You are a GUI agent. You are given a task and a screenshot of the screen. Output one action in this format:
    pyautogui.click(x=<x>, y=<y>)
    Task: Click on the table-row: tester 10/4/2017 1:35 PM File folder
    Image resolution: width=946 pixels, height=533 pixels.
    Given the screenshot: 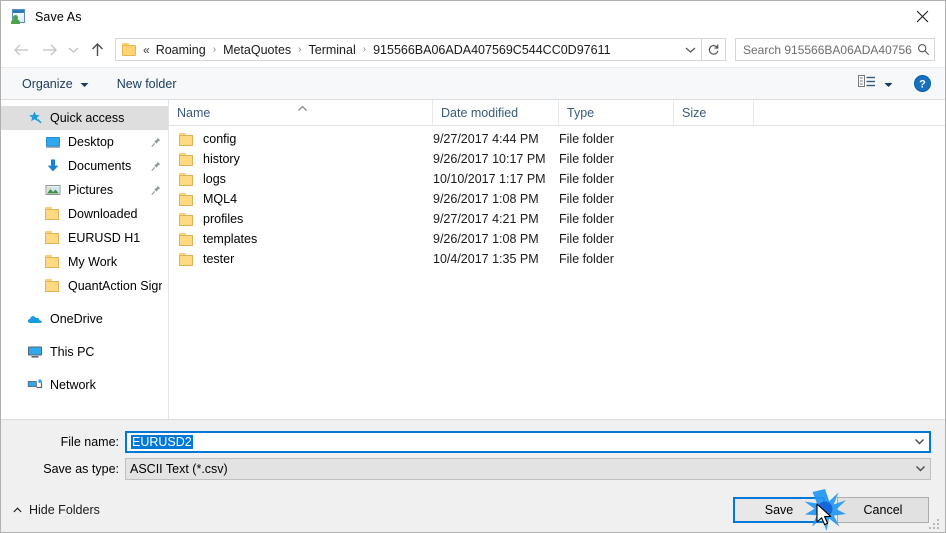 What is the action you would take?
    pyautogui.click(x=557, y=259)
    